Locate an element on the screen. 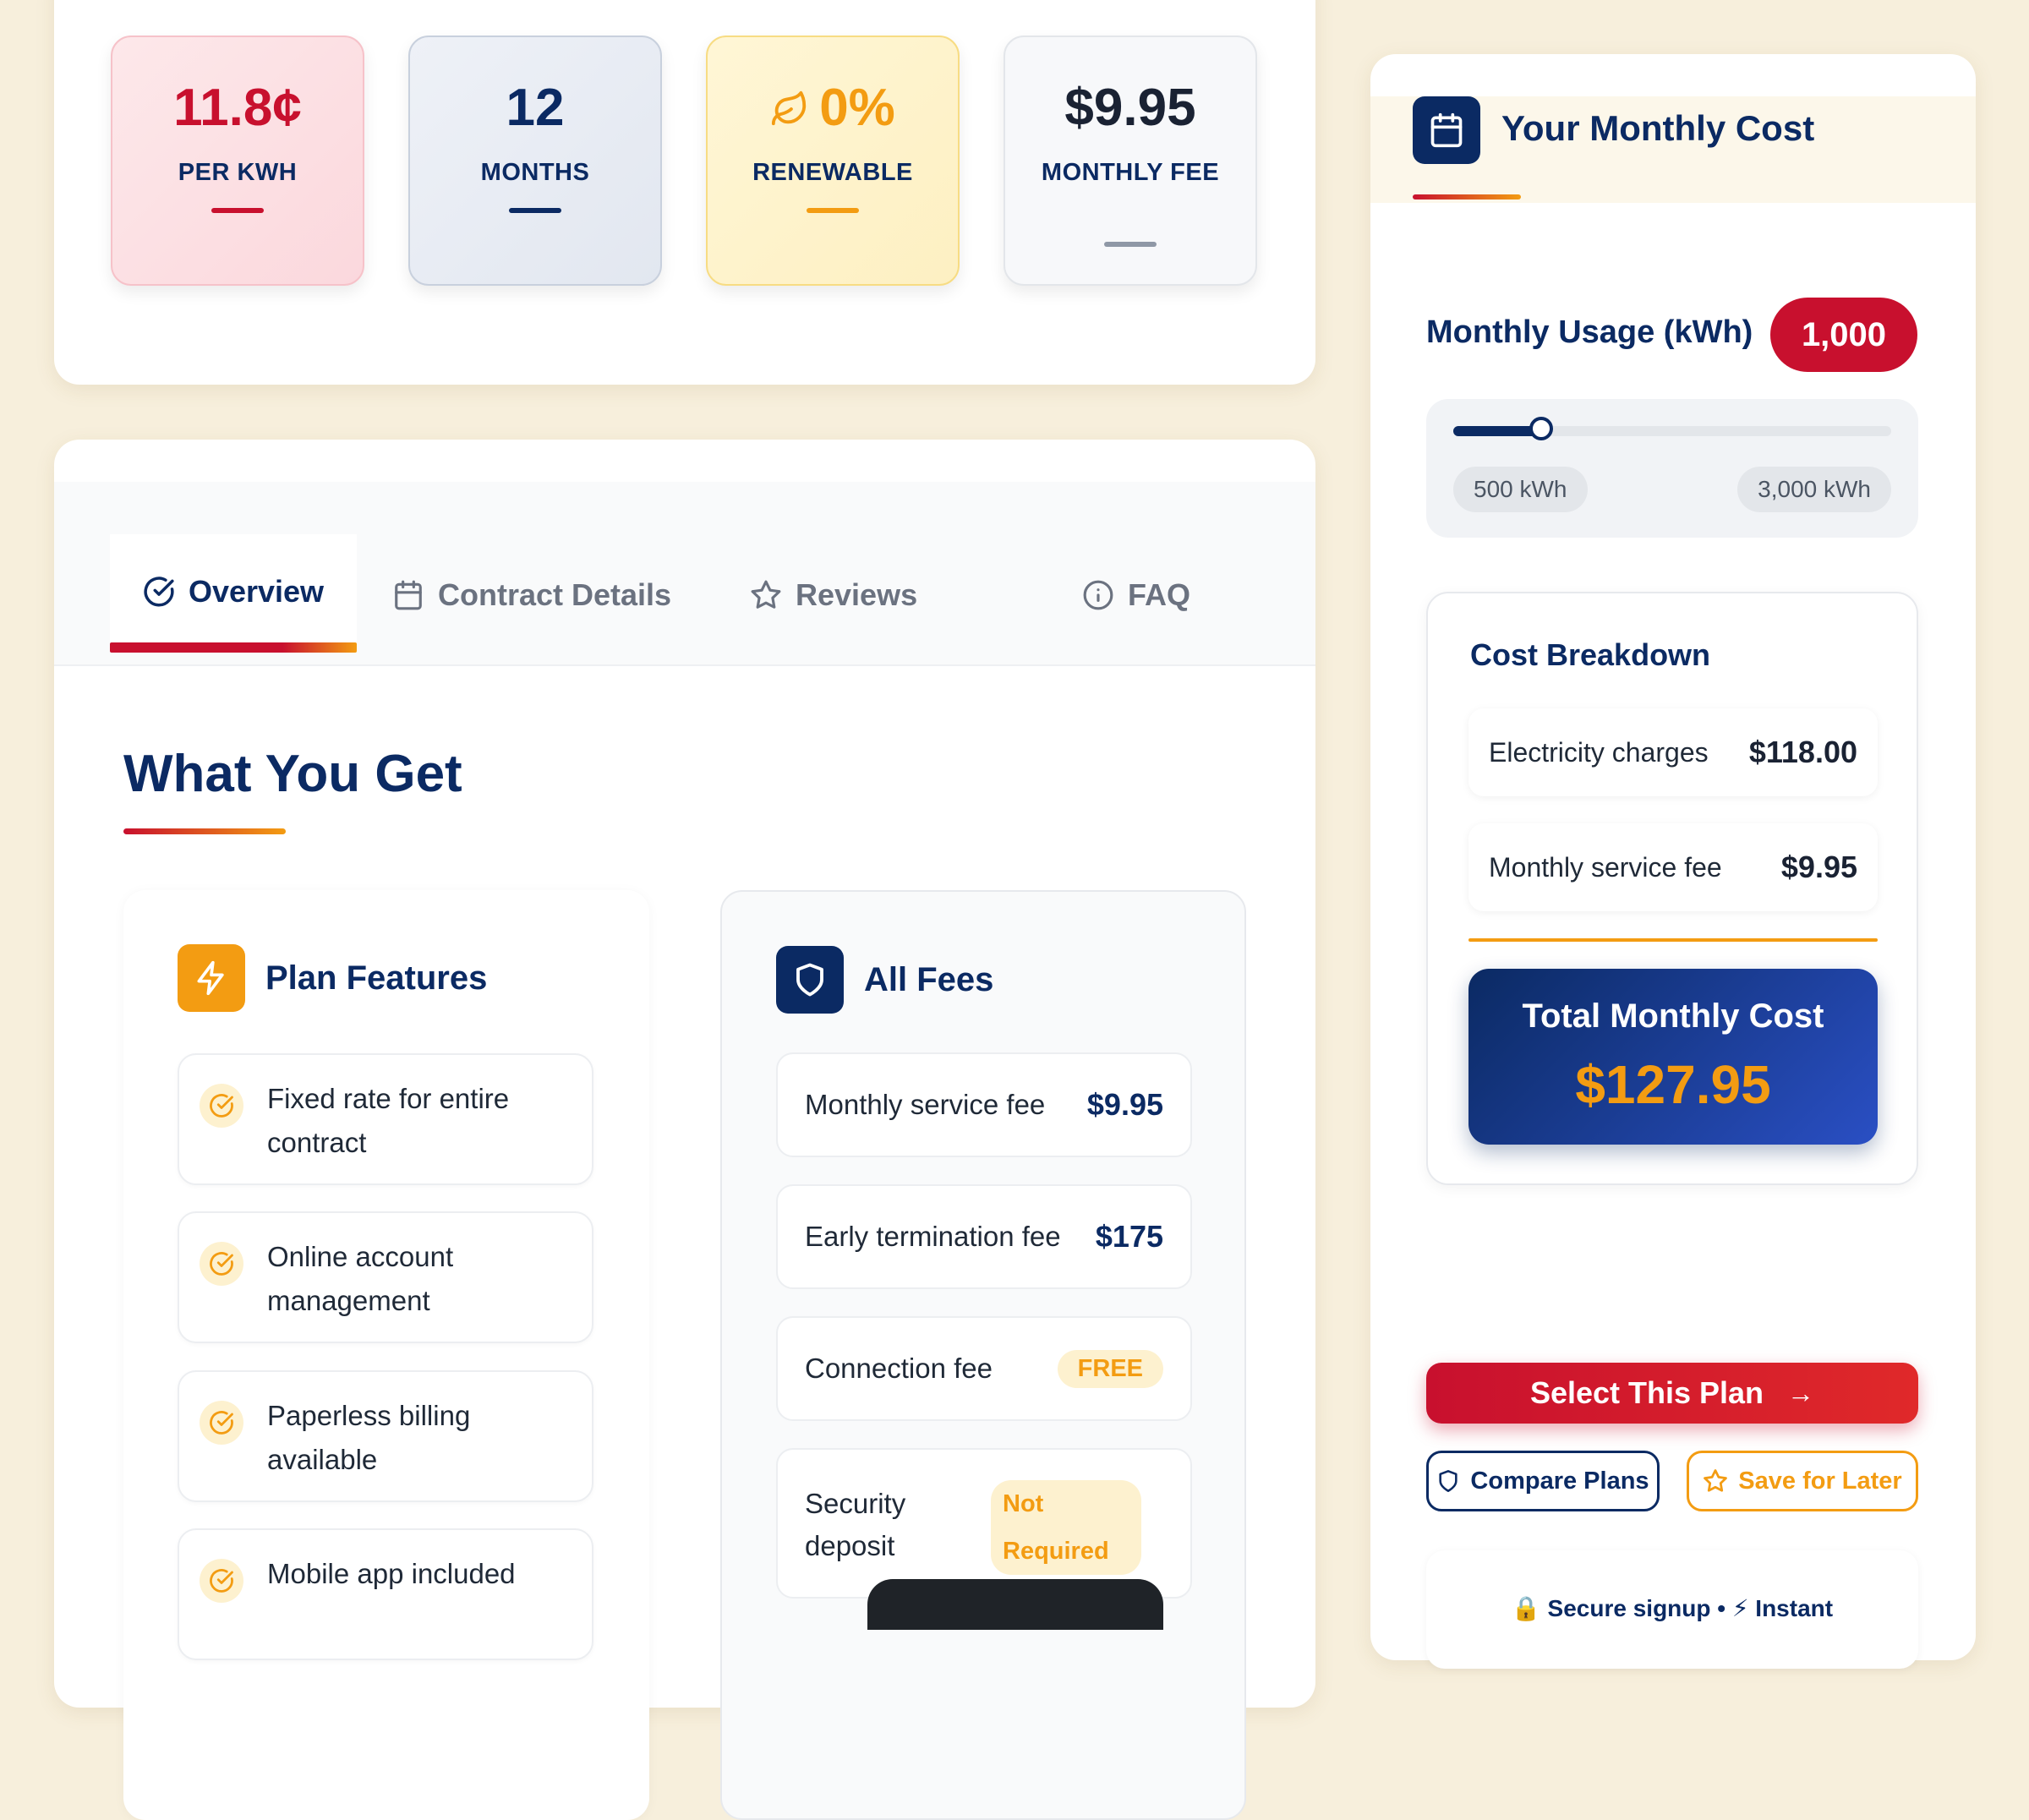  stat-fee-label: MONTHLY FEE is located at coordinates (1130, 172).